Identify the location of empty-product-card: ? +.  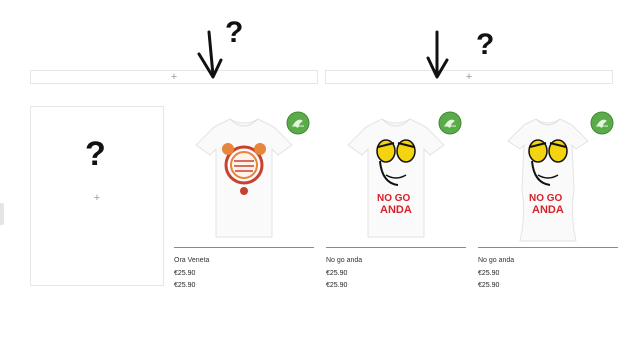
(97, 196).